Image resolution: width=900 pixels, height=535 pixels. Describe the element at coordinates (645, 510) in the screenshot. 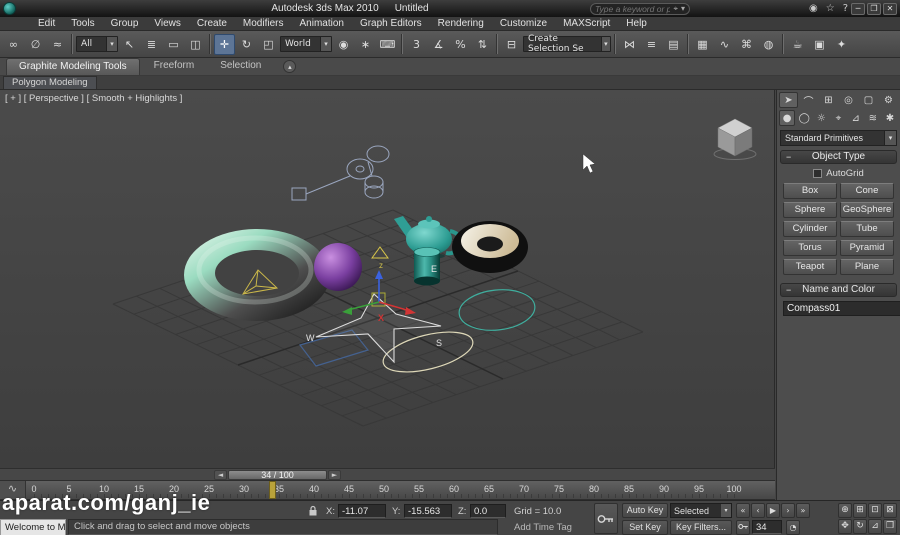

I see `auto-key-button: Auto Key` at that location.